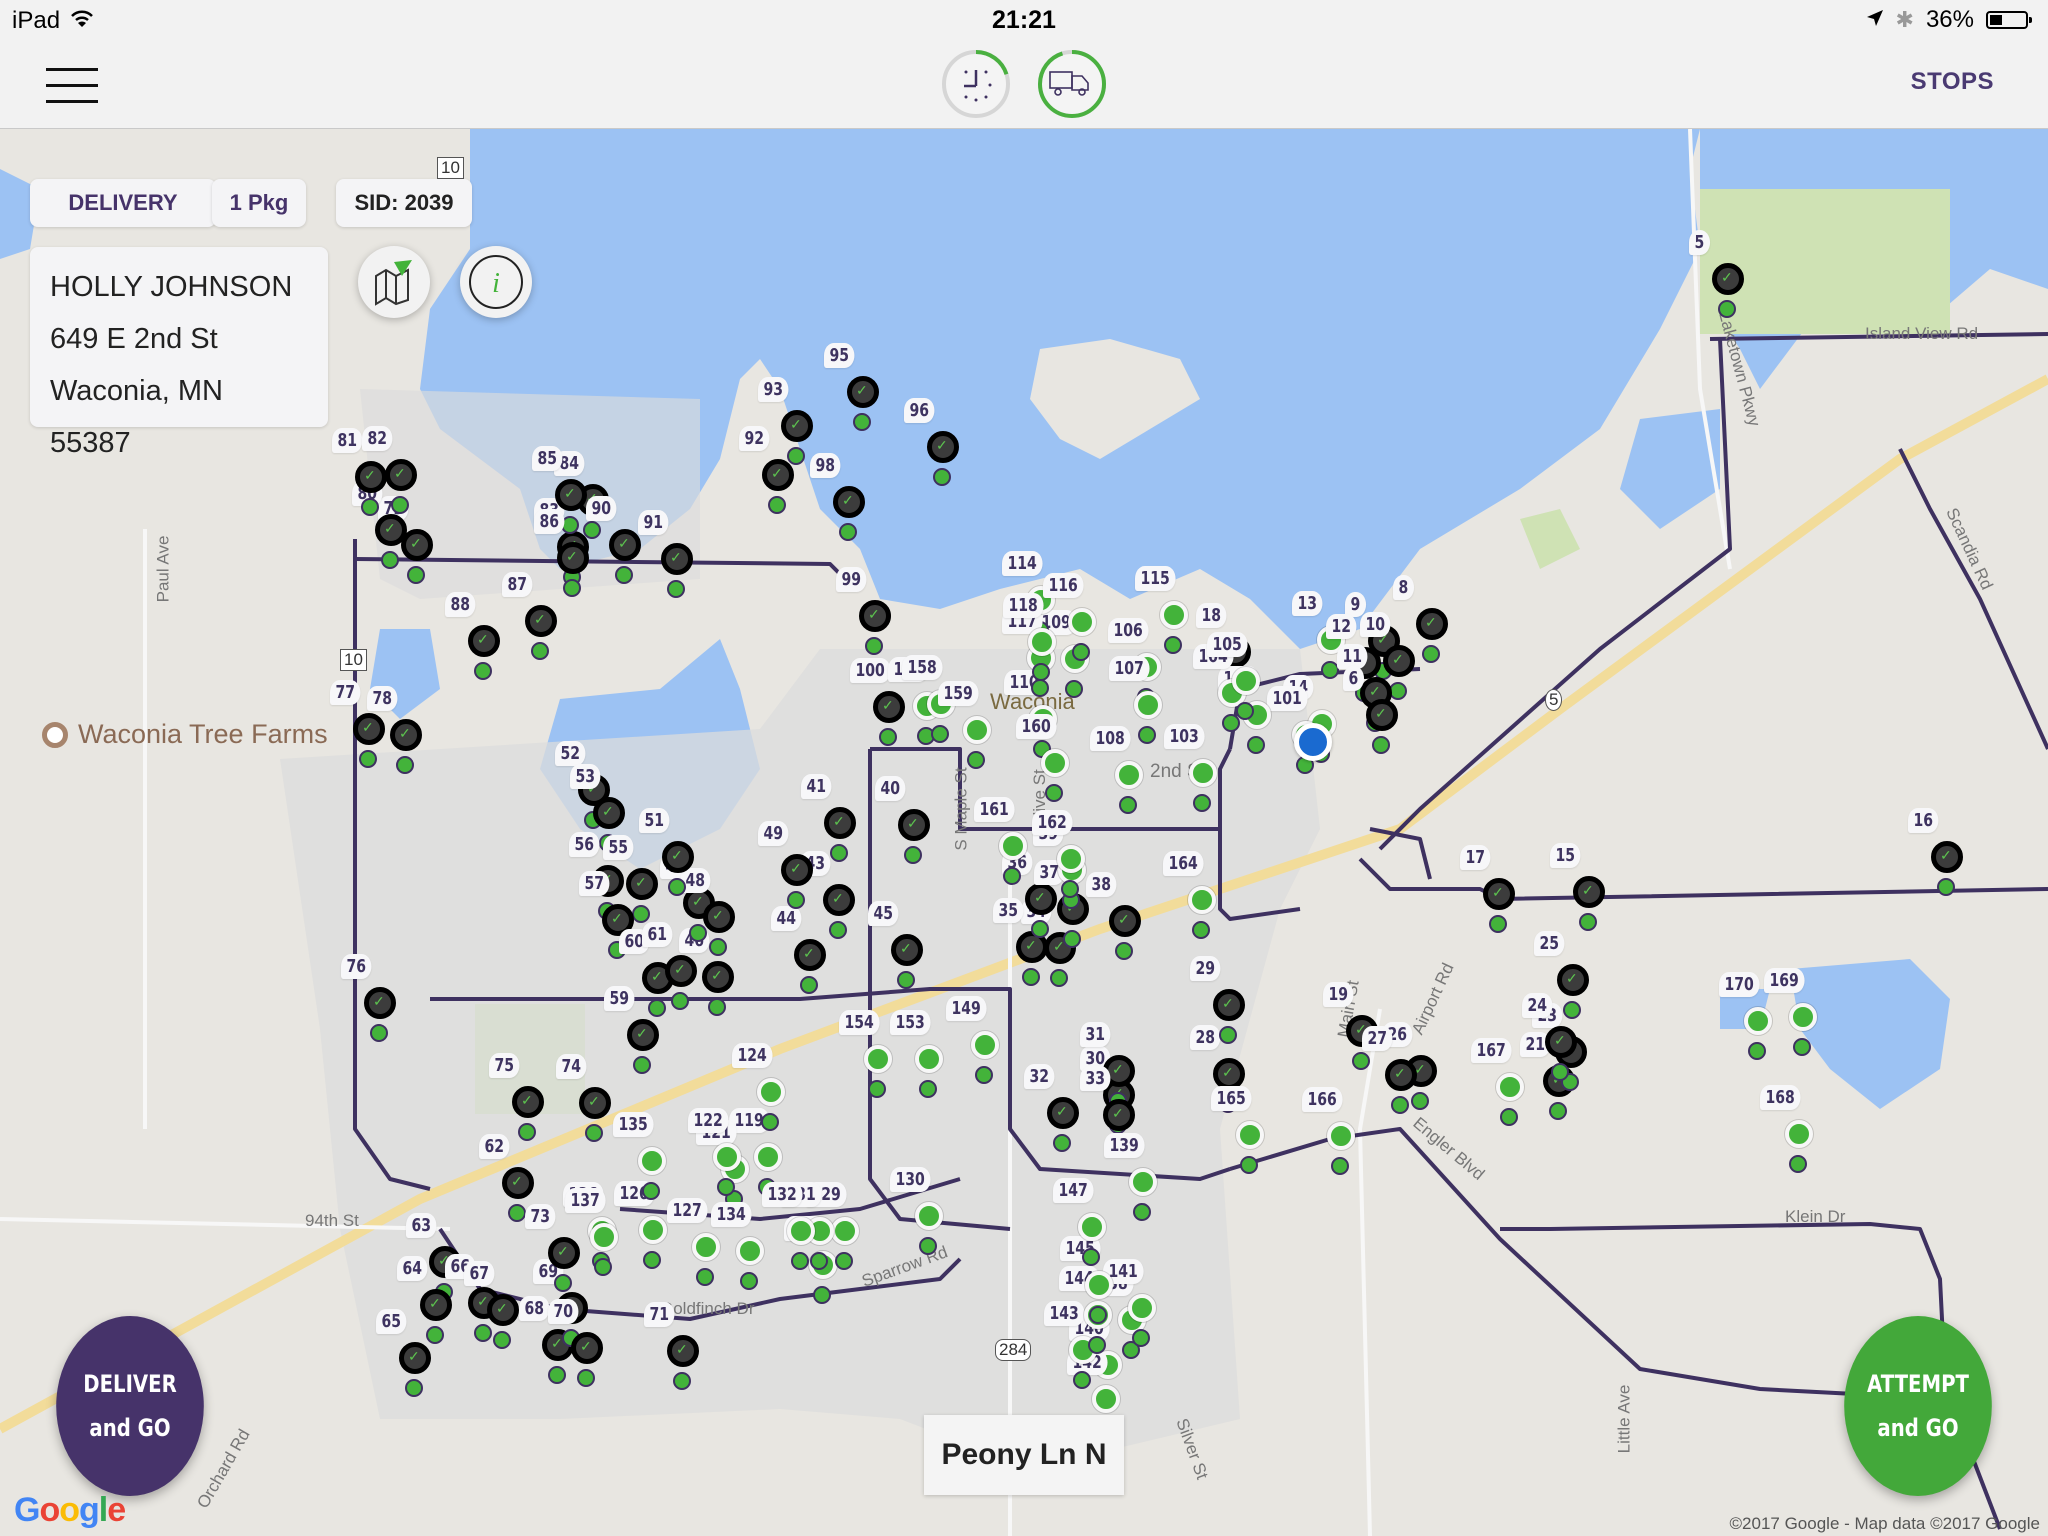 The width and height of the screenshot is (2048, 1536). Describe the element at coordinates (130, 1406) in the screenshot. I see `deliver-and-go-button: DELIVER and GO` at that location.